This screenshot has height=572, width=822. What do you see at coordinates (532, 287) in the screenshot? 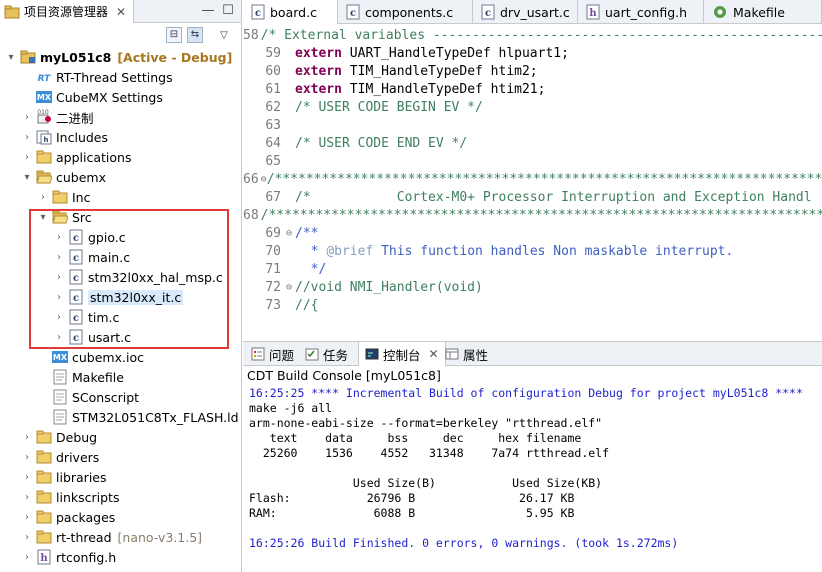
I see `code-line: 72 ⊖//void NMI_Handler(void)` at bounding box center [532, 287].